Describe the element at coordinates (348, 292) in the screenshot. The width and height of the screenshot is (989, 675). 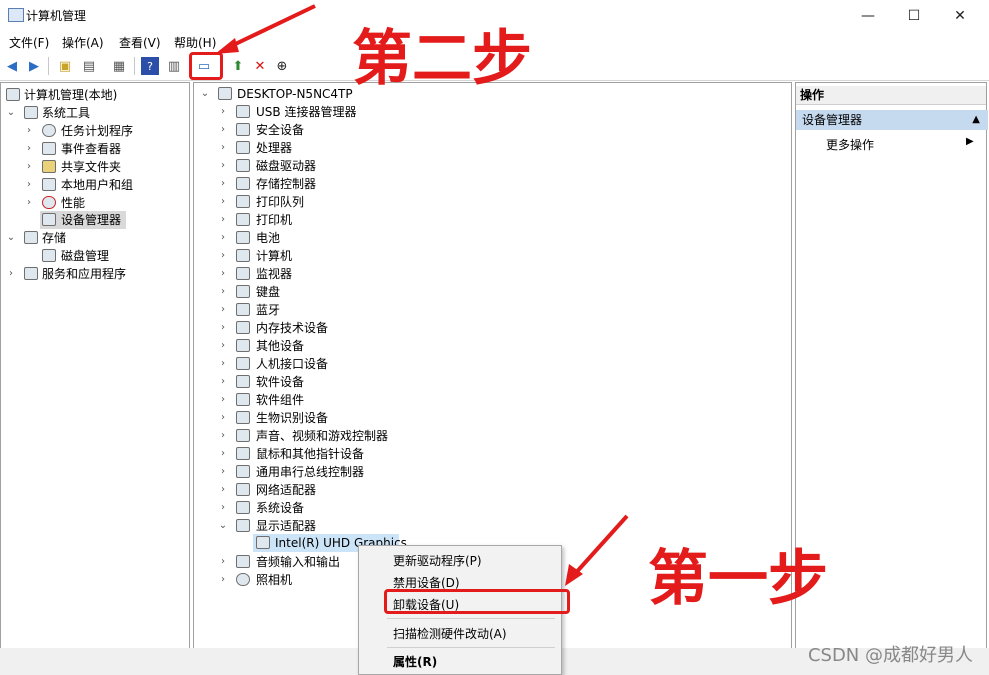
I see `device-category: › 键盘` at that location.